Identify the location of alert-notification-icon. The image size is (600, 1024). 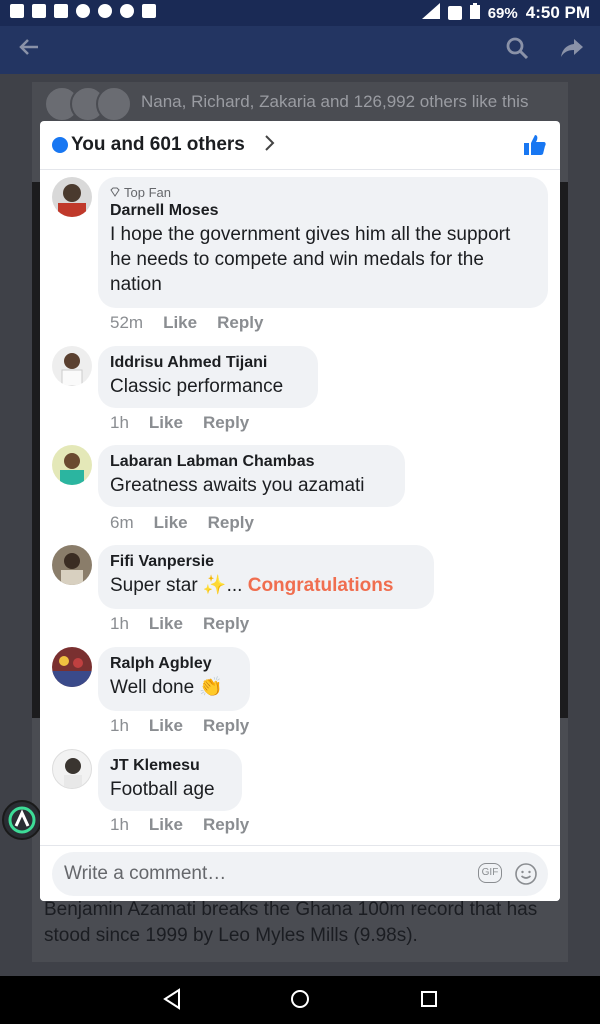
(149, 11).